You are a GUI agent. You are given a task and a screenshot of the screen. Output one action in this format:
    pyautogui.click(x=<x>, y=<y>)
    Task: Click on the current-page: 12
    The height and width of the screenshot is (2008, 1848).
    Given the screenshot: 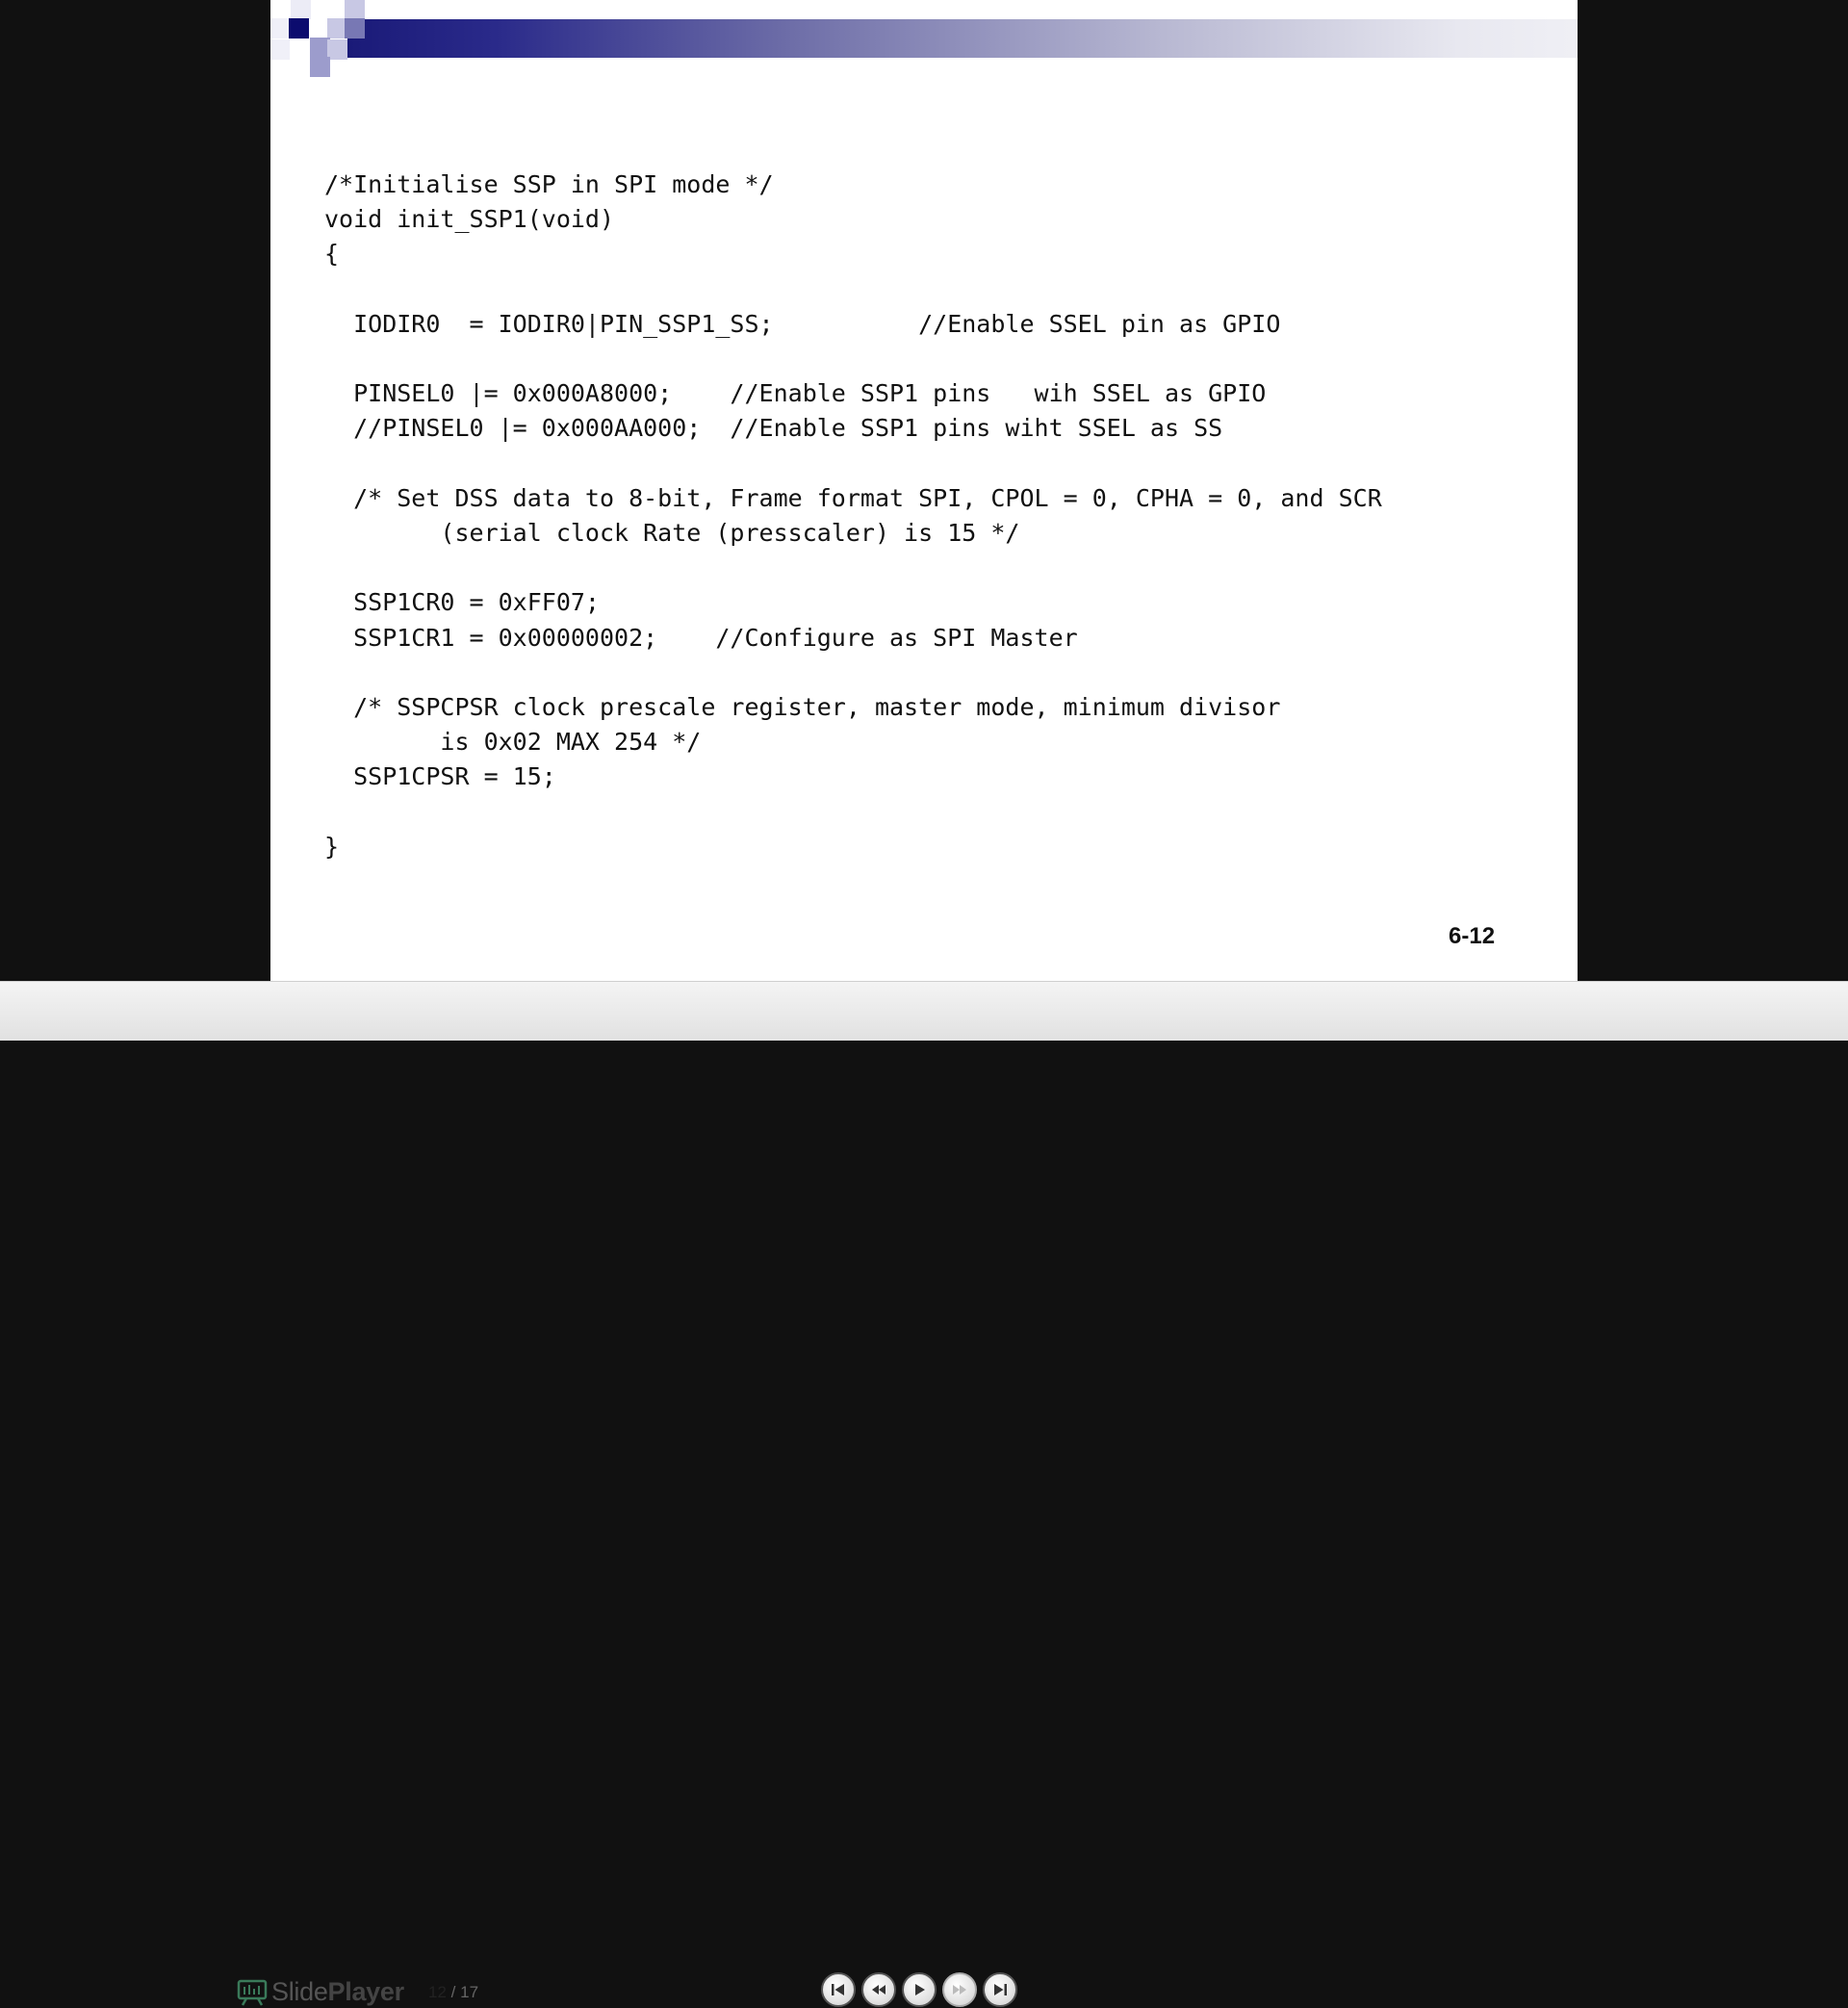 What is the action you would take?
    pyautogui.click(x=437, y=1992)
    